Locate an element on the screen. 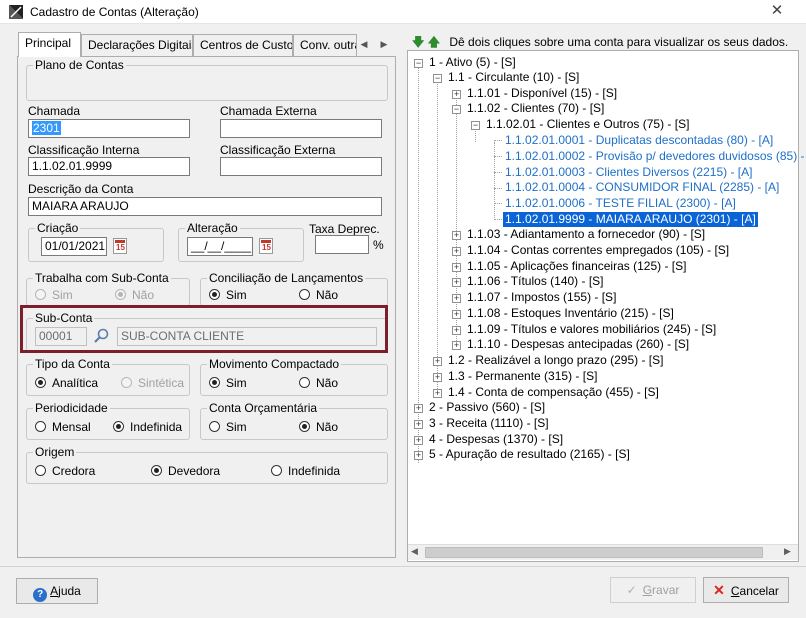 The width and height of the screenshot is (806, 618). tab-centros-de-custo: Centros de Custo is located at coordinates (243, 45).